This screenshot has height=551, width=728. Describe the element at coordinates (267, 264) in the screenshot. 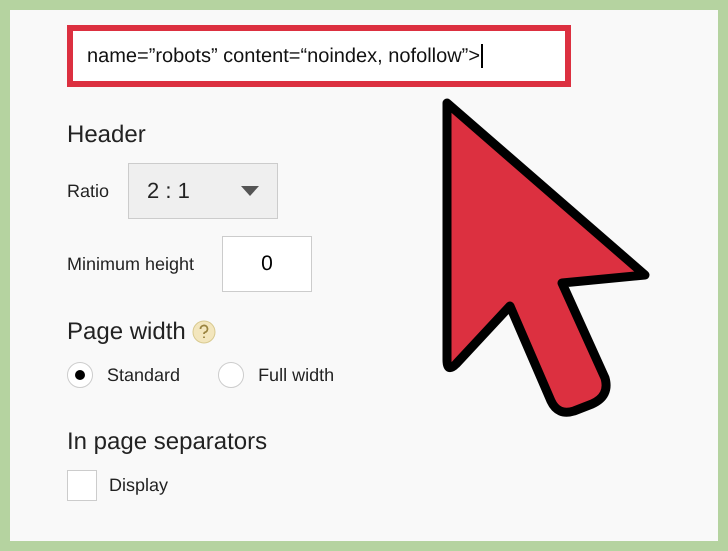

I see `input-field: 0` at that location.